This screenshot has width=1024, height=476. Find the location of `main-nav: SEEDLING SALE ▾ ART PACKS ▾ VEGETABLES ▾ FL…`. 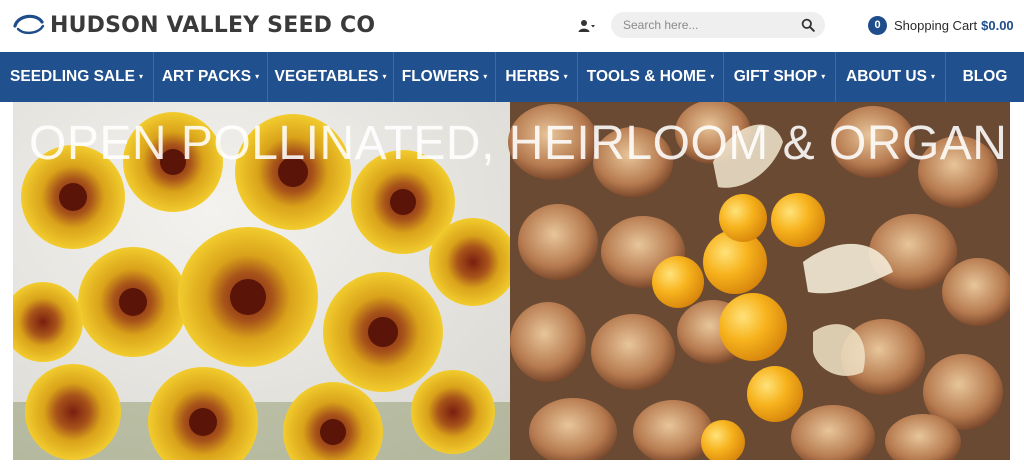

main-nav: SEEDLING SALE ▾ ART PACKS ▾ VEGETABLES ▾ FL… is located at coordinates (512, 77).